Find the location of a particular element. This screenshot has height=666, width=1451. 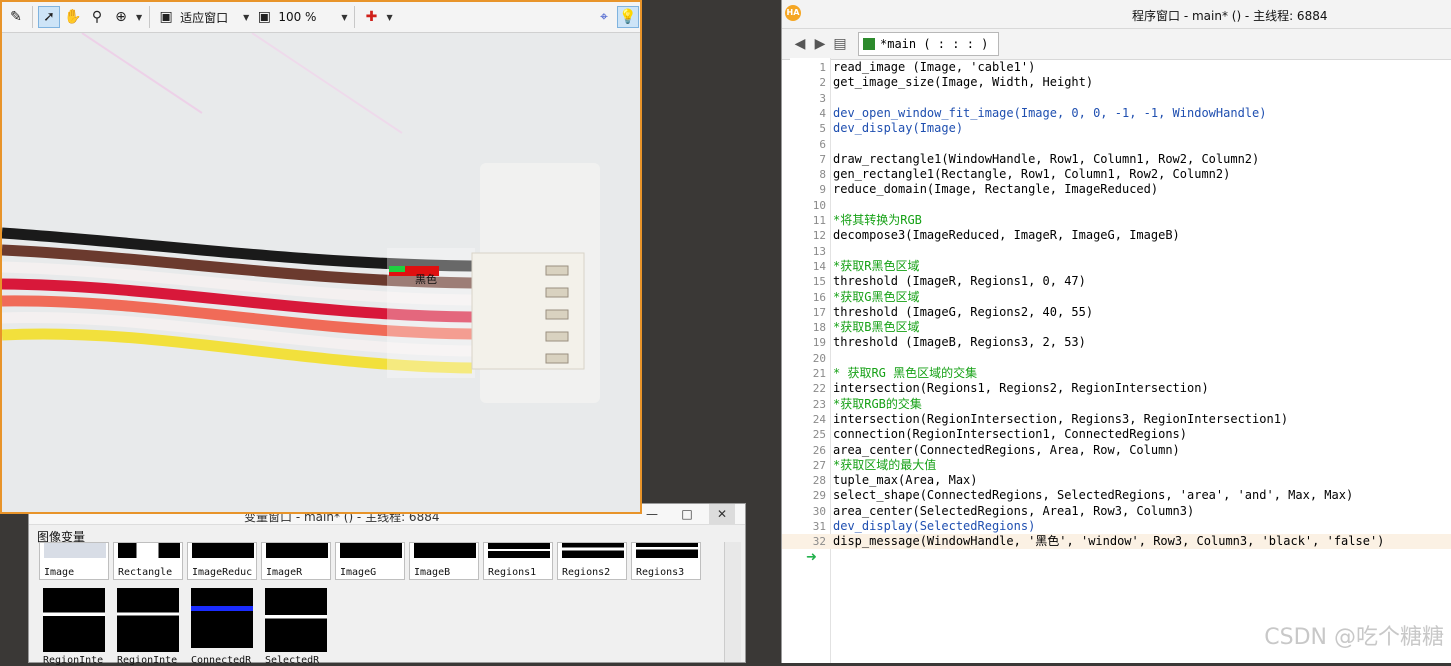

code-line: 27 *获取区域的最大值 is located at coordinates (1116, 465).